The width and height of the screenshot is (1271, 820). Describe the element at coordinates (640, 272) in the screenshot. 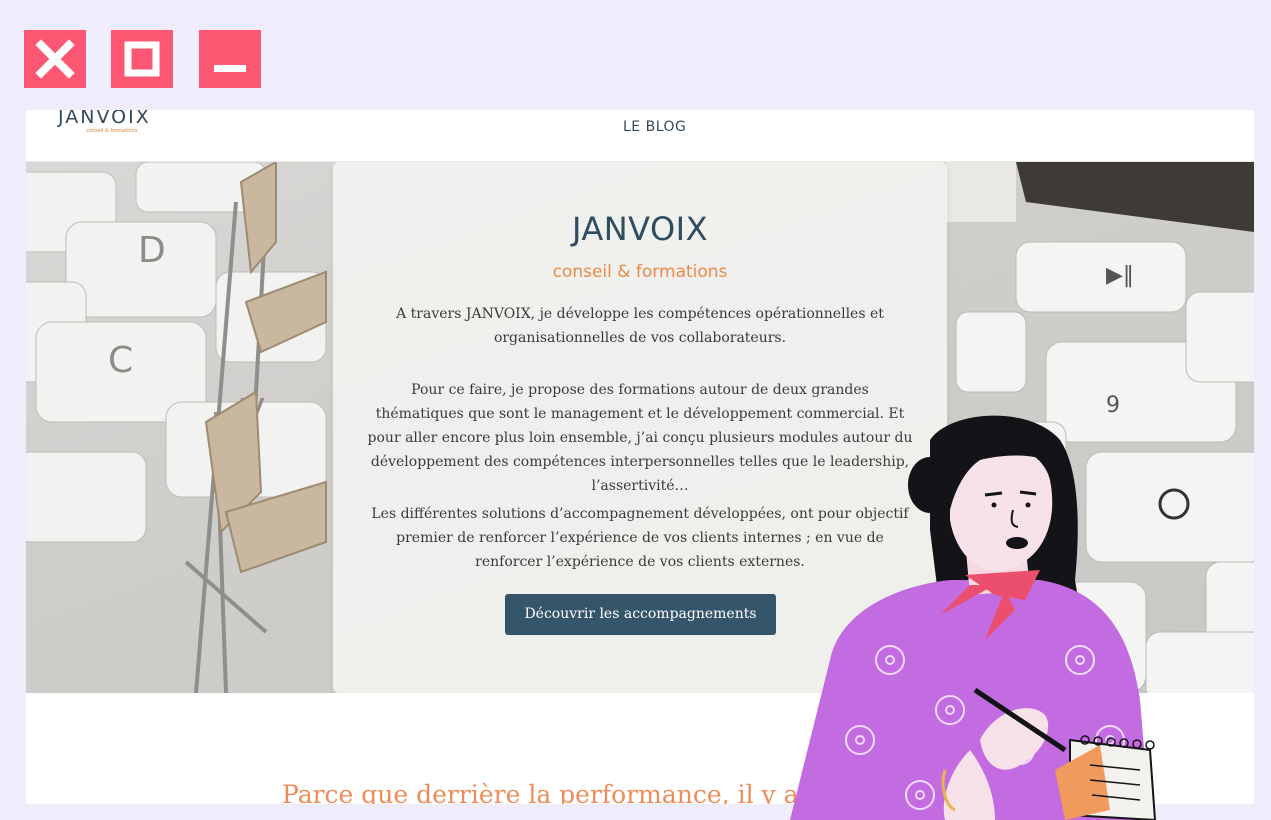

I see `hero-subtitle: conseil & formations` at that location.